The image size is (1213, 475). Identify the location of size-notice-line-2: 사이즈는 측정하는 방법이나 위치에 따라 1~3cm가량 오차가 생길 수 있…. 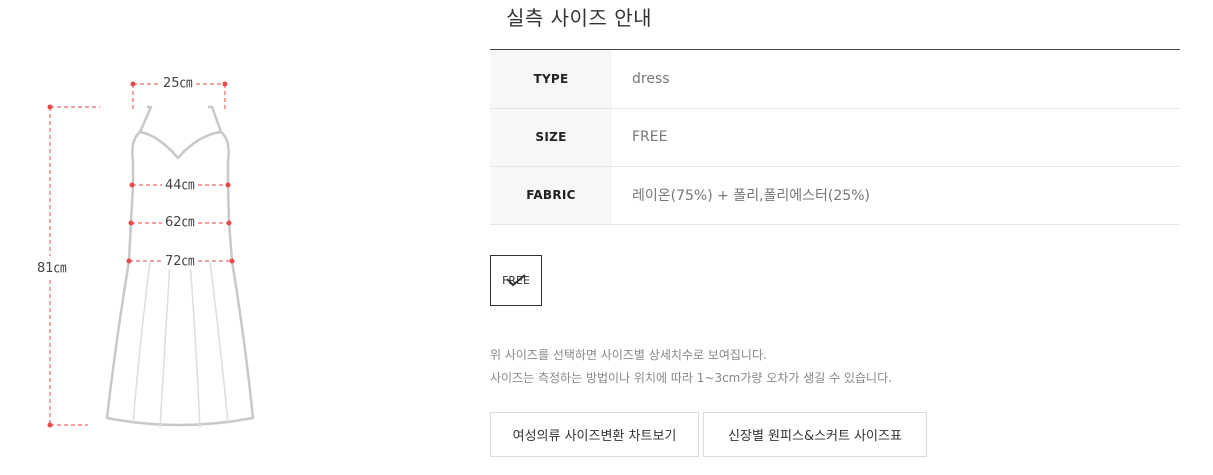
(691, 378).